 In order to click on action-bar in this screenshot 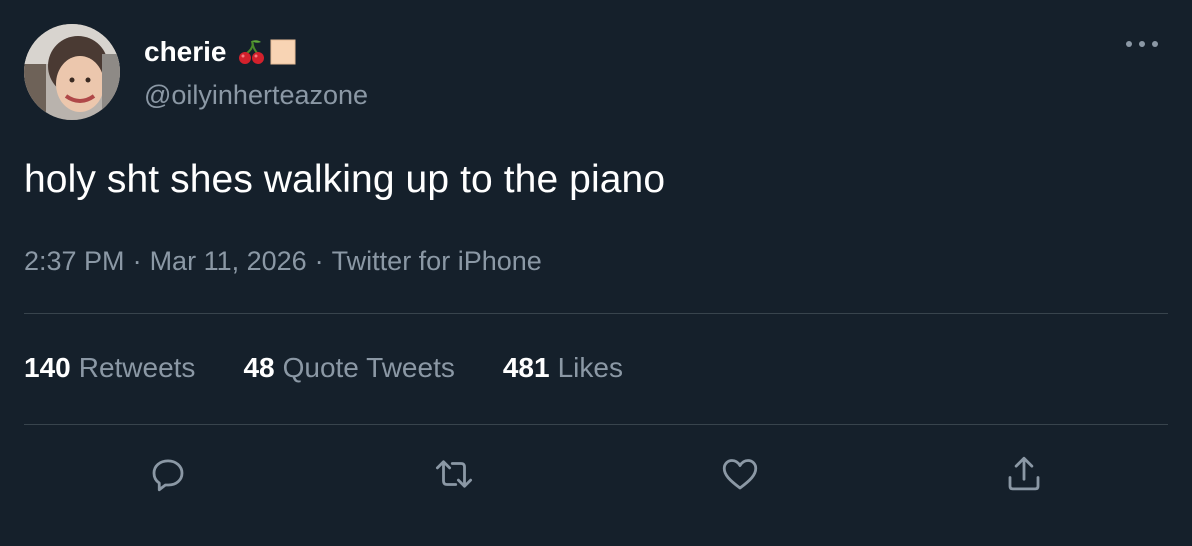, I will do `click(596, 474)`.